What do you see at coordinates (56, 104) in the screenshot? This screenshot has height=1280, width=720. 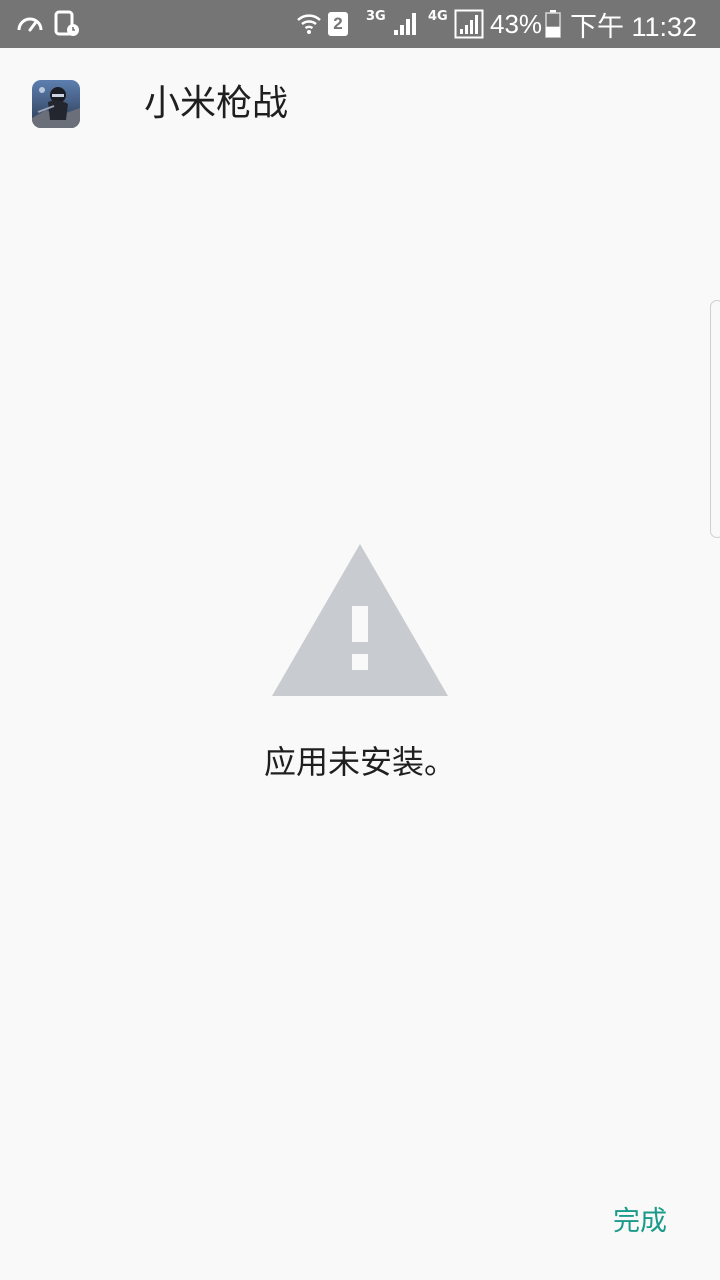 I see `app-icon` at bounding box center [56, 104].